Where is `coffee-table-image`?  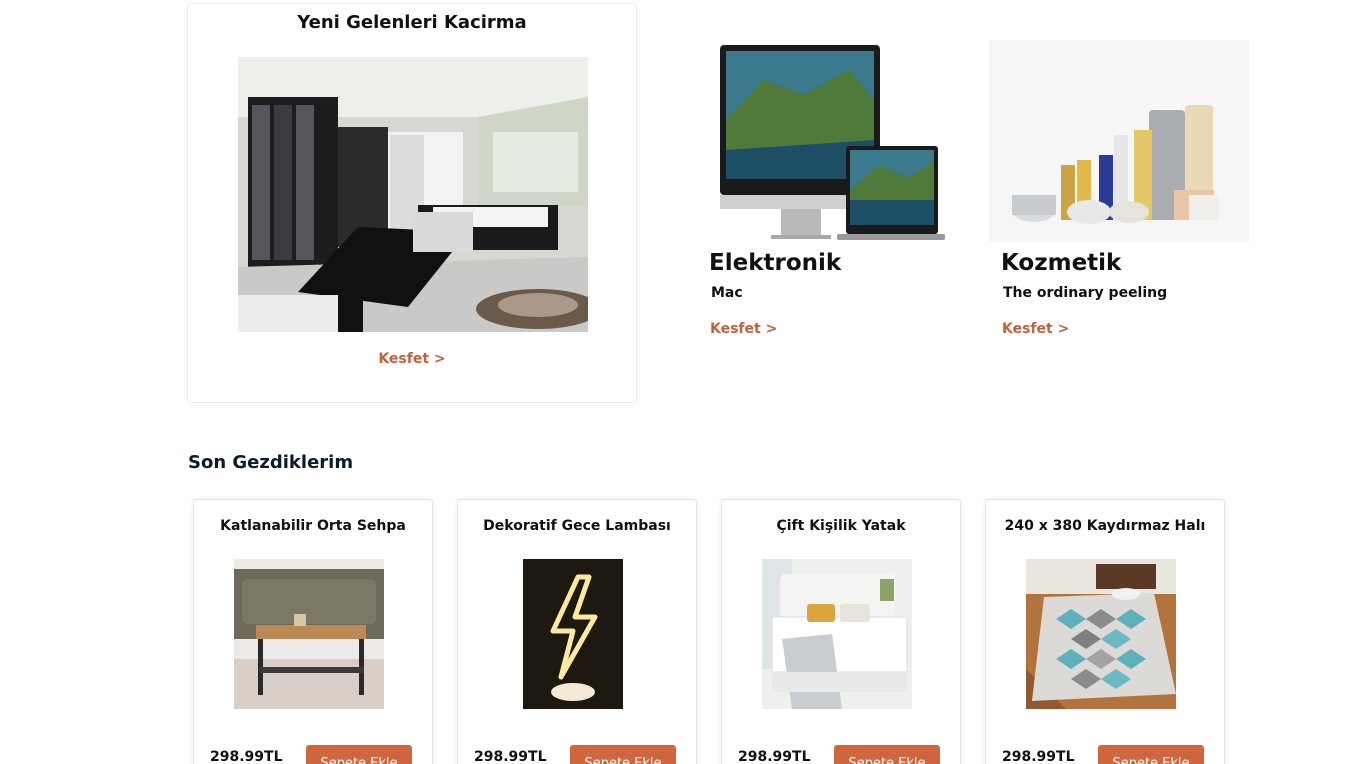
coffee-table-image is located at coordinates (309, 634).